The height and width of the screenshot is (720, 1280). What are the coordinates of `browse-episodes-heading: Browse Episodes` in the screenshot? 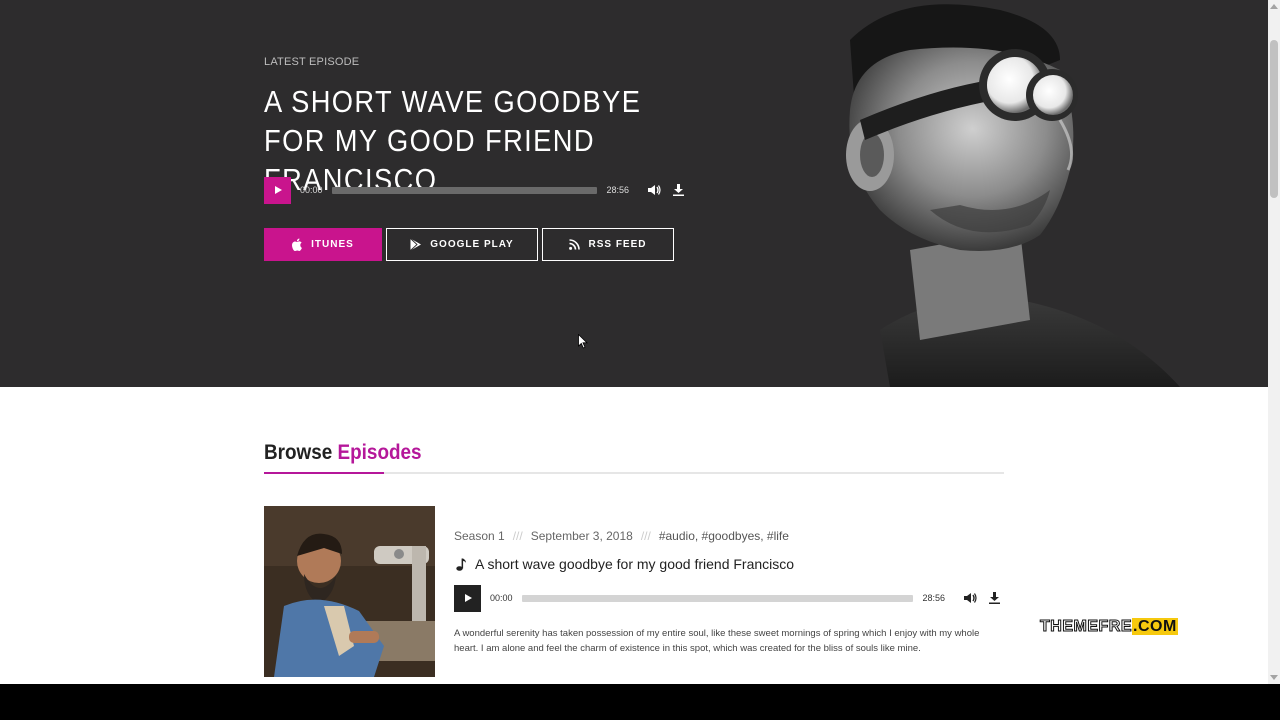 It's located at (343, 453).